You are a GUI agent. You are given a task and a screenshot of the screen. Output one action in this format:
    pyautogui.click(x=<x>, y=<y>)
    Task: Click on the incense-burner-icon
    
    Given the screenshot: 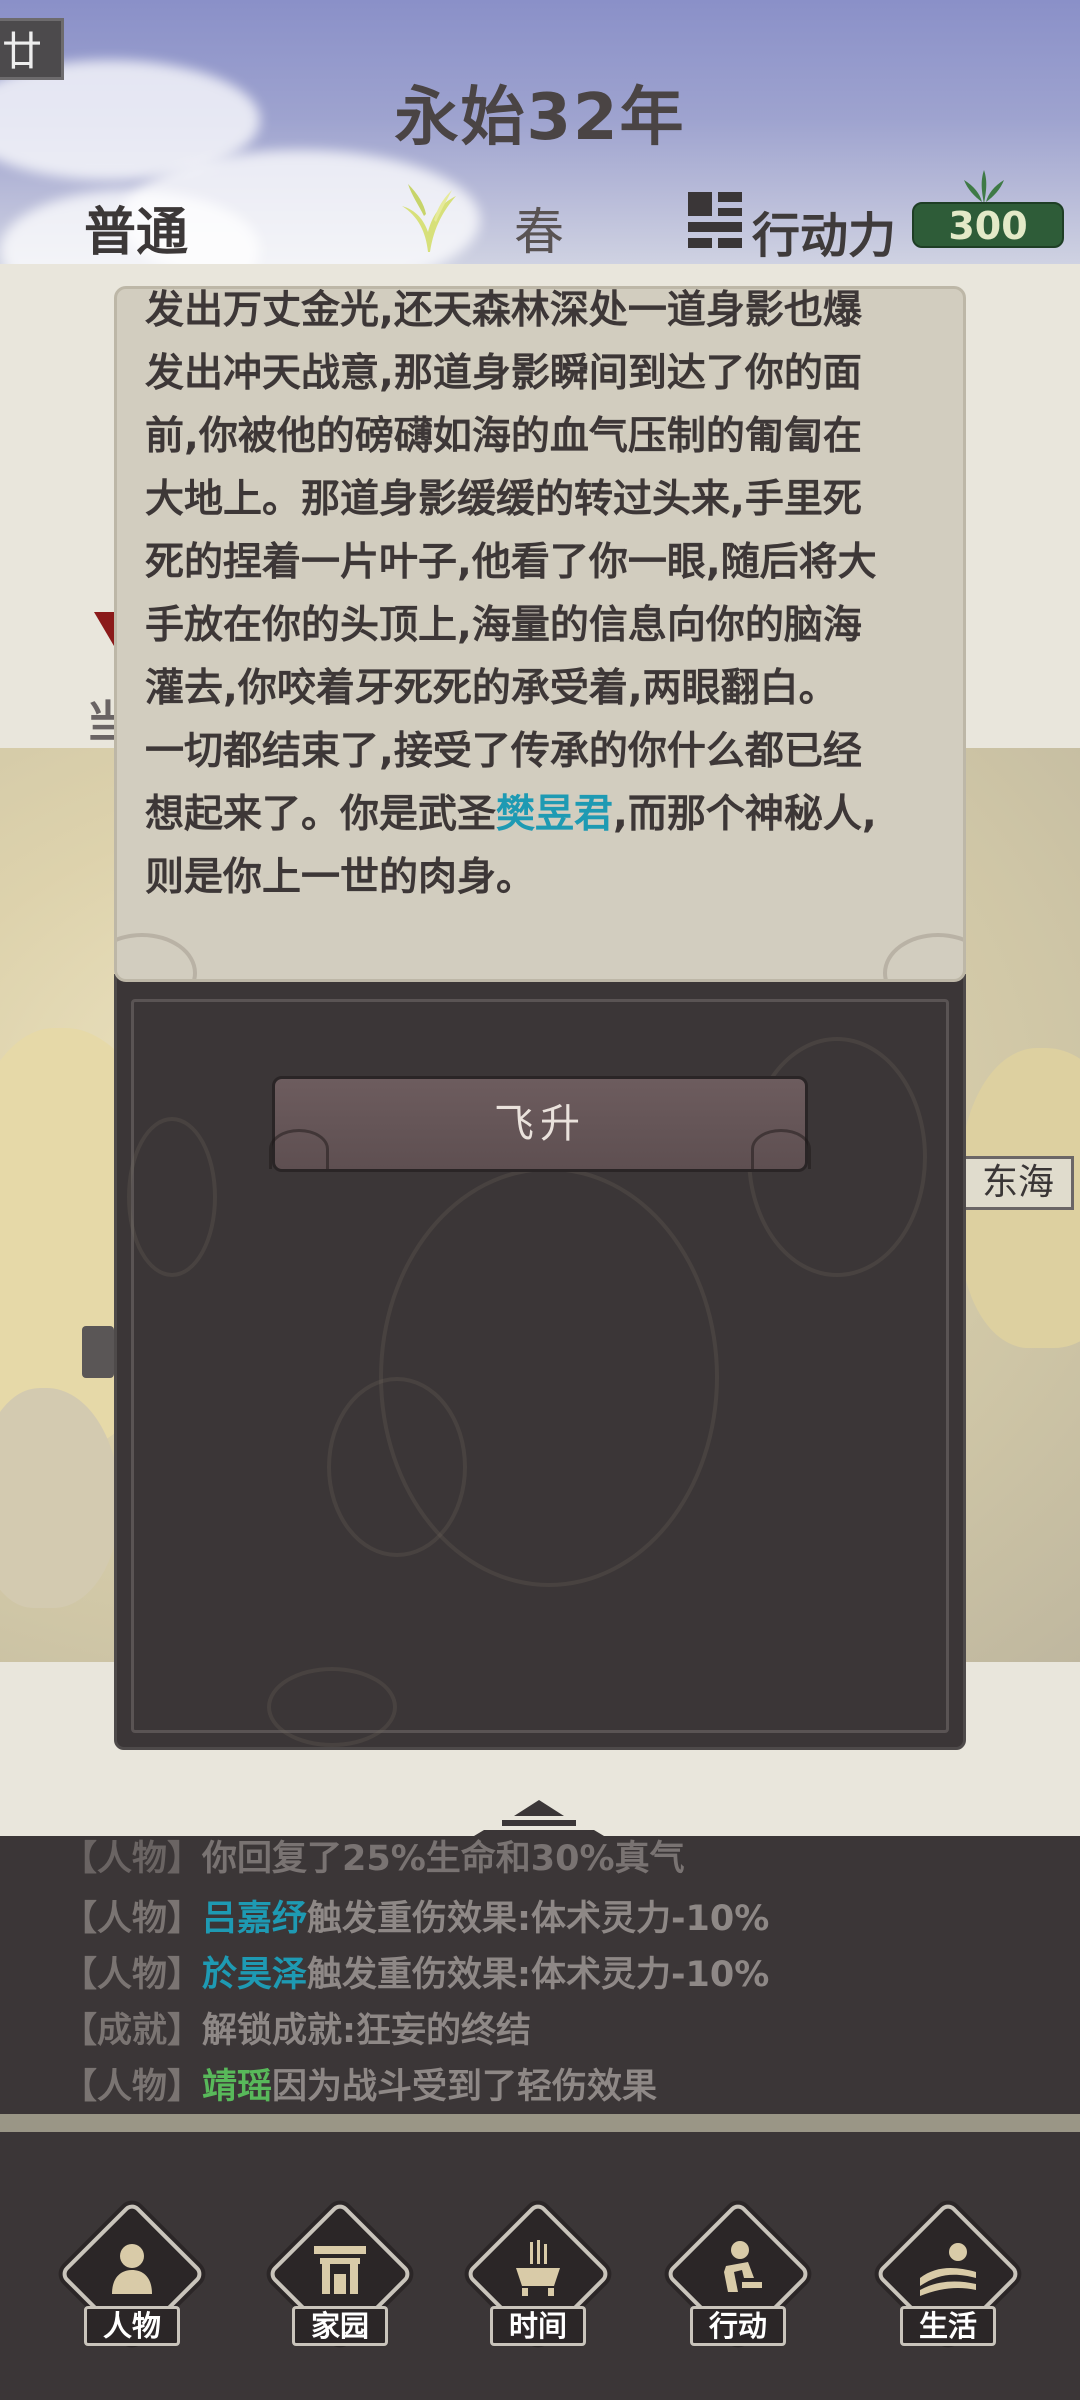 What is the action you would take?
    pyautogui.click(x=538, y=2268)
    